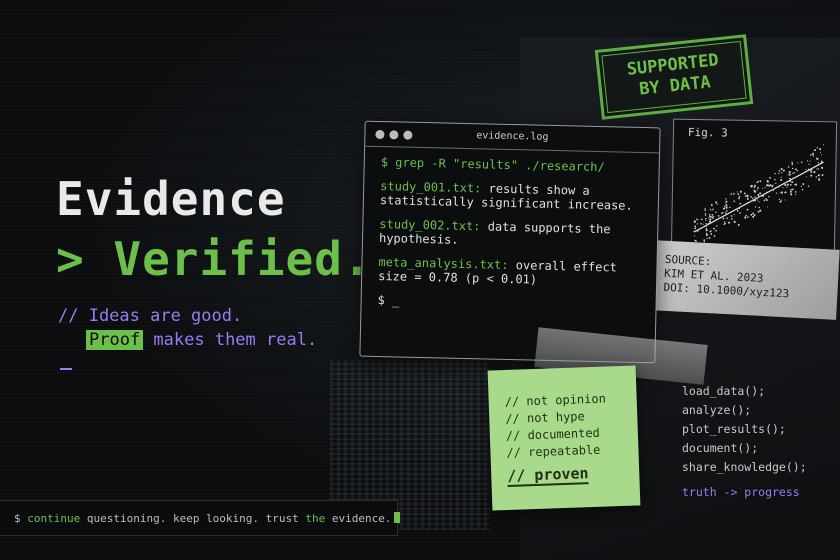 The image size is (840, 560). Describe the element at coordinates (744, 467) in the screenshot. I see `code-line: share_knowledge();` at that location.